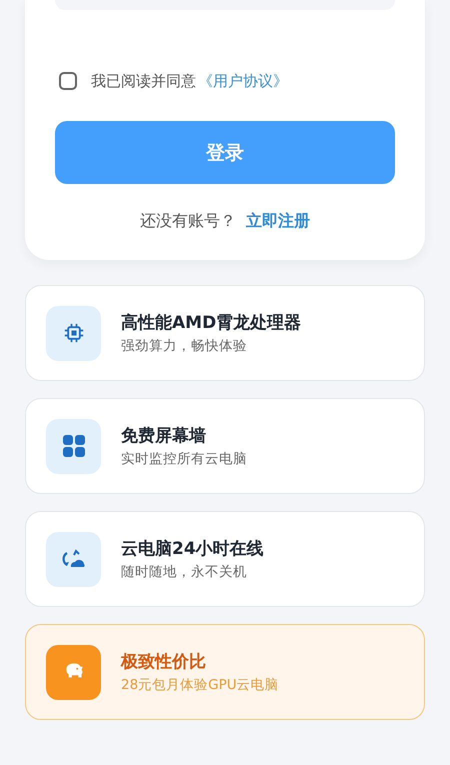 The image size is (450, 765). What do you see at coordinates (164, 436) in the screenshot?
I see `feature-title: 免费屏幕墙` at bounding box center [164, 436].